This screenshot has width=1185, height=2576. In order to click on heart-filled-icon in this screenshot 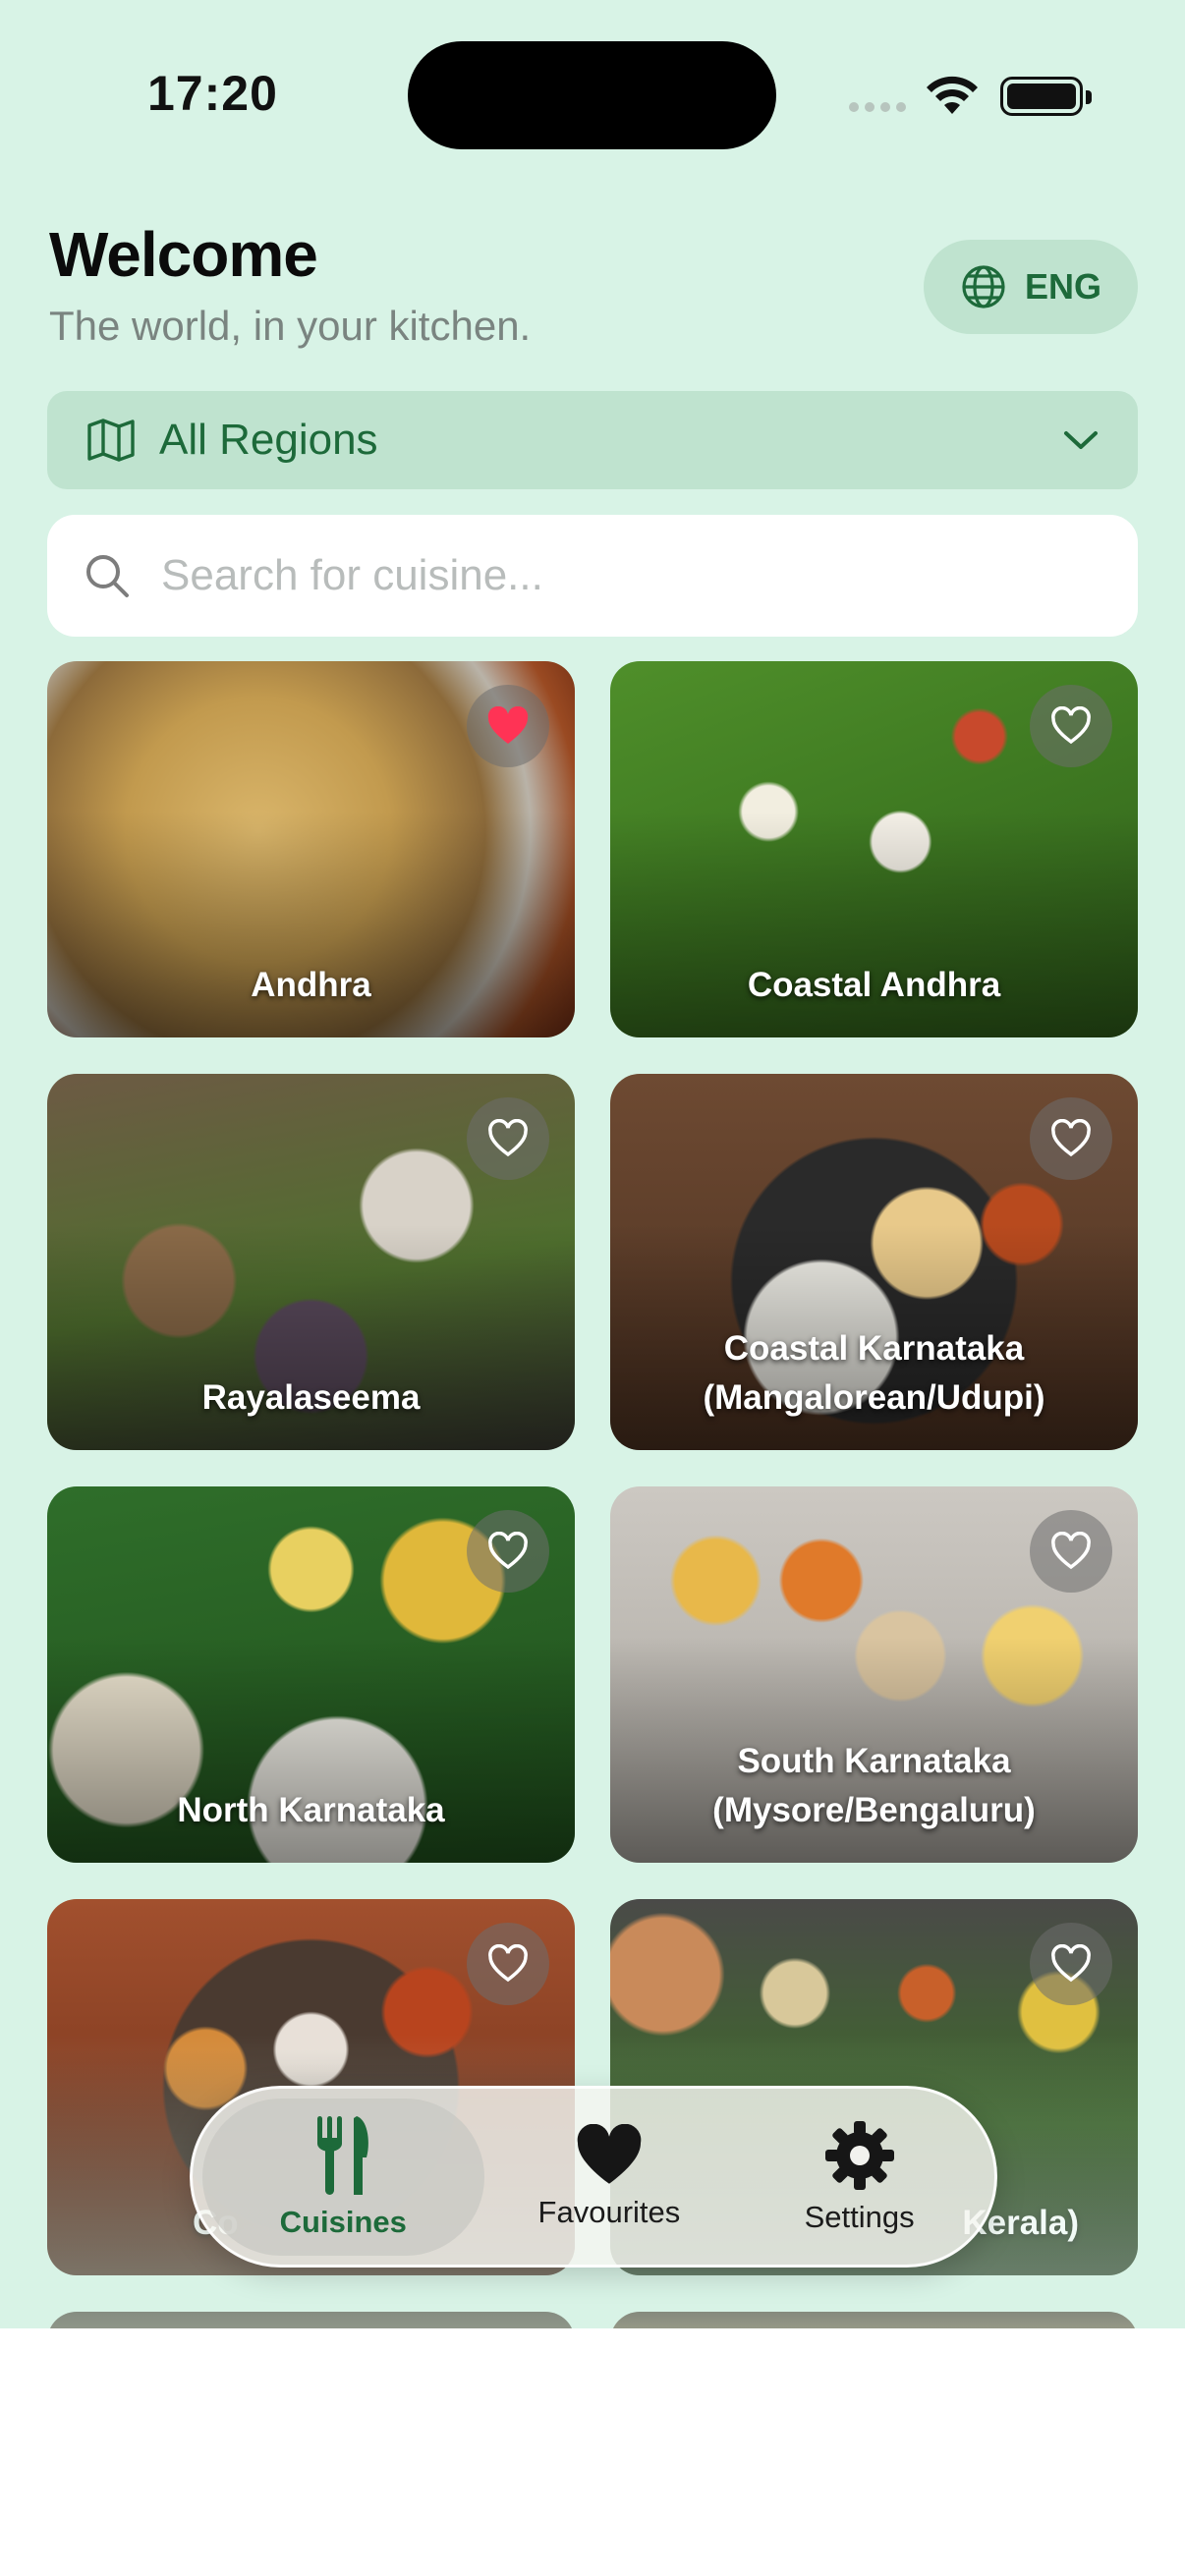, I will do `click(508, 725)`.